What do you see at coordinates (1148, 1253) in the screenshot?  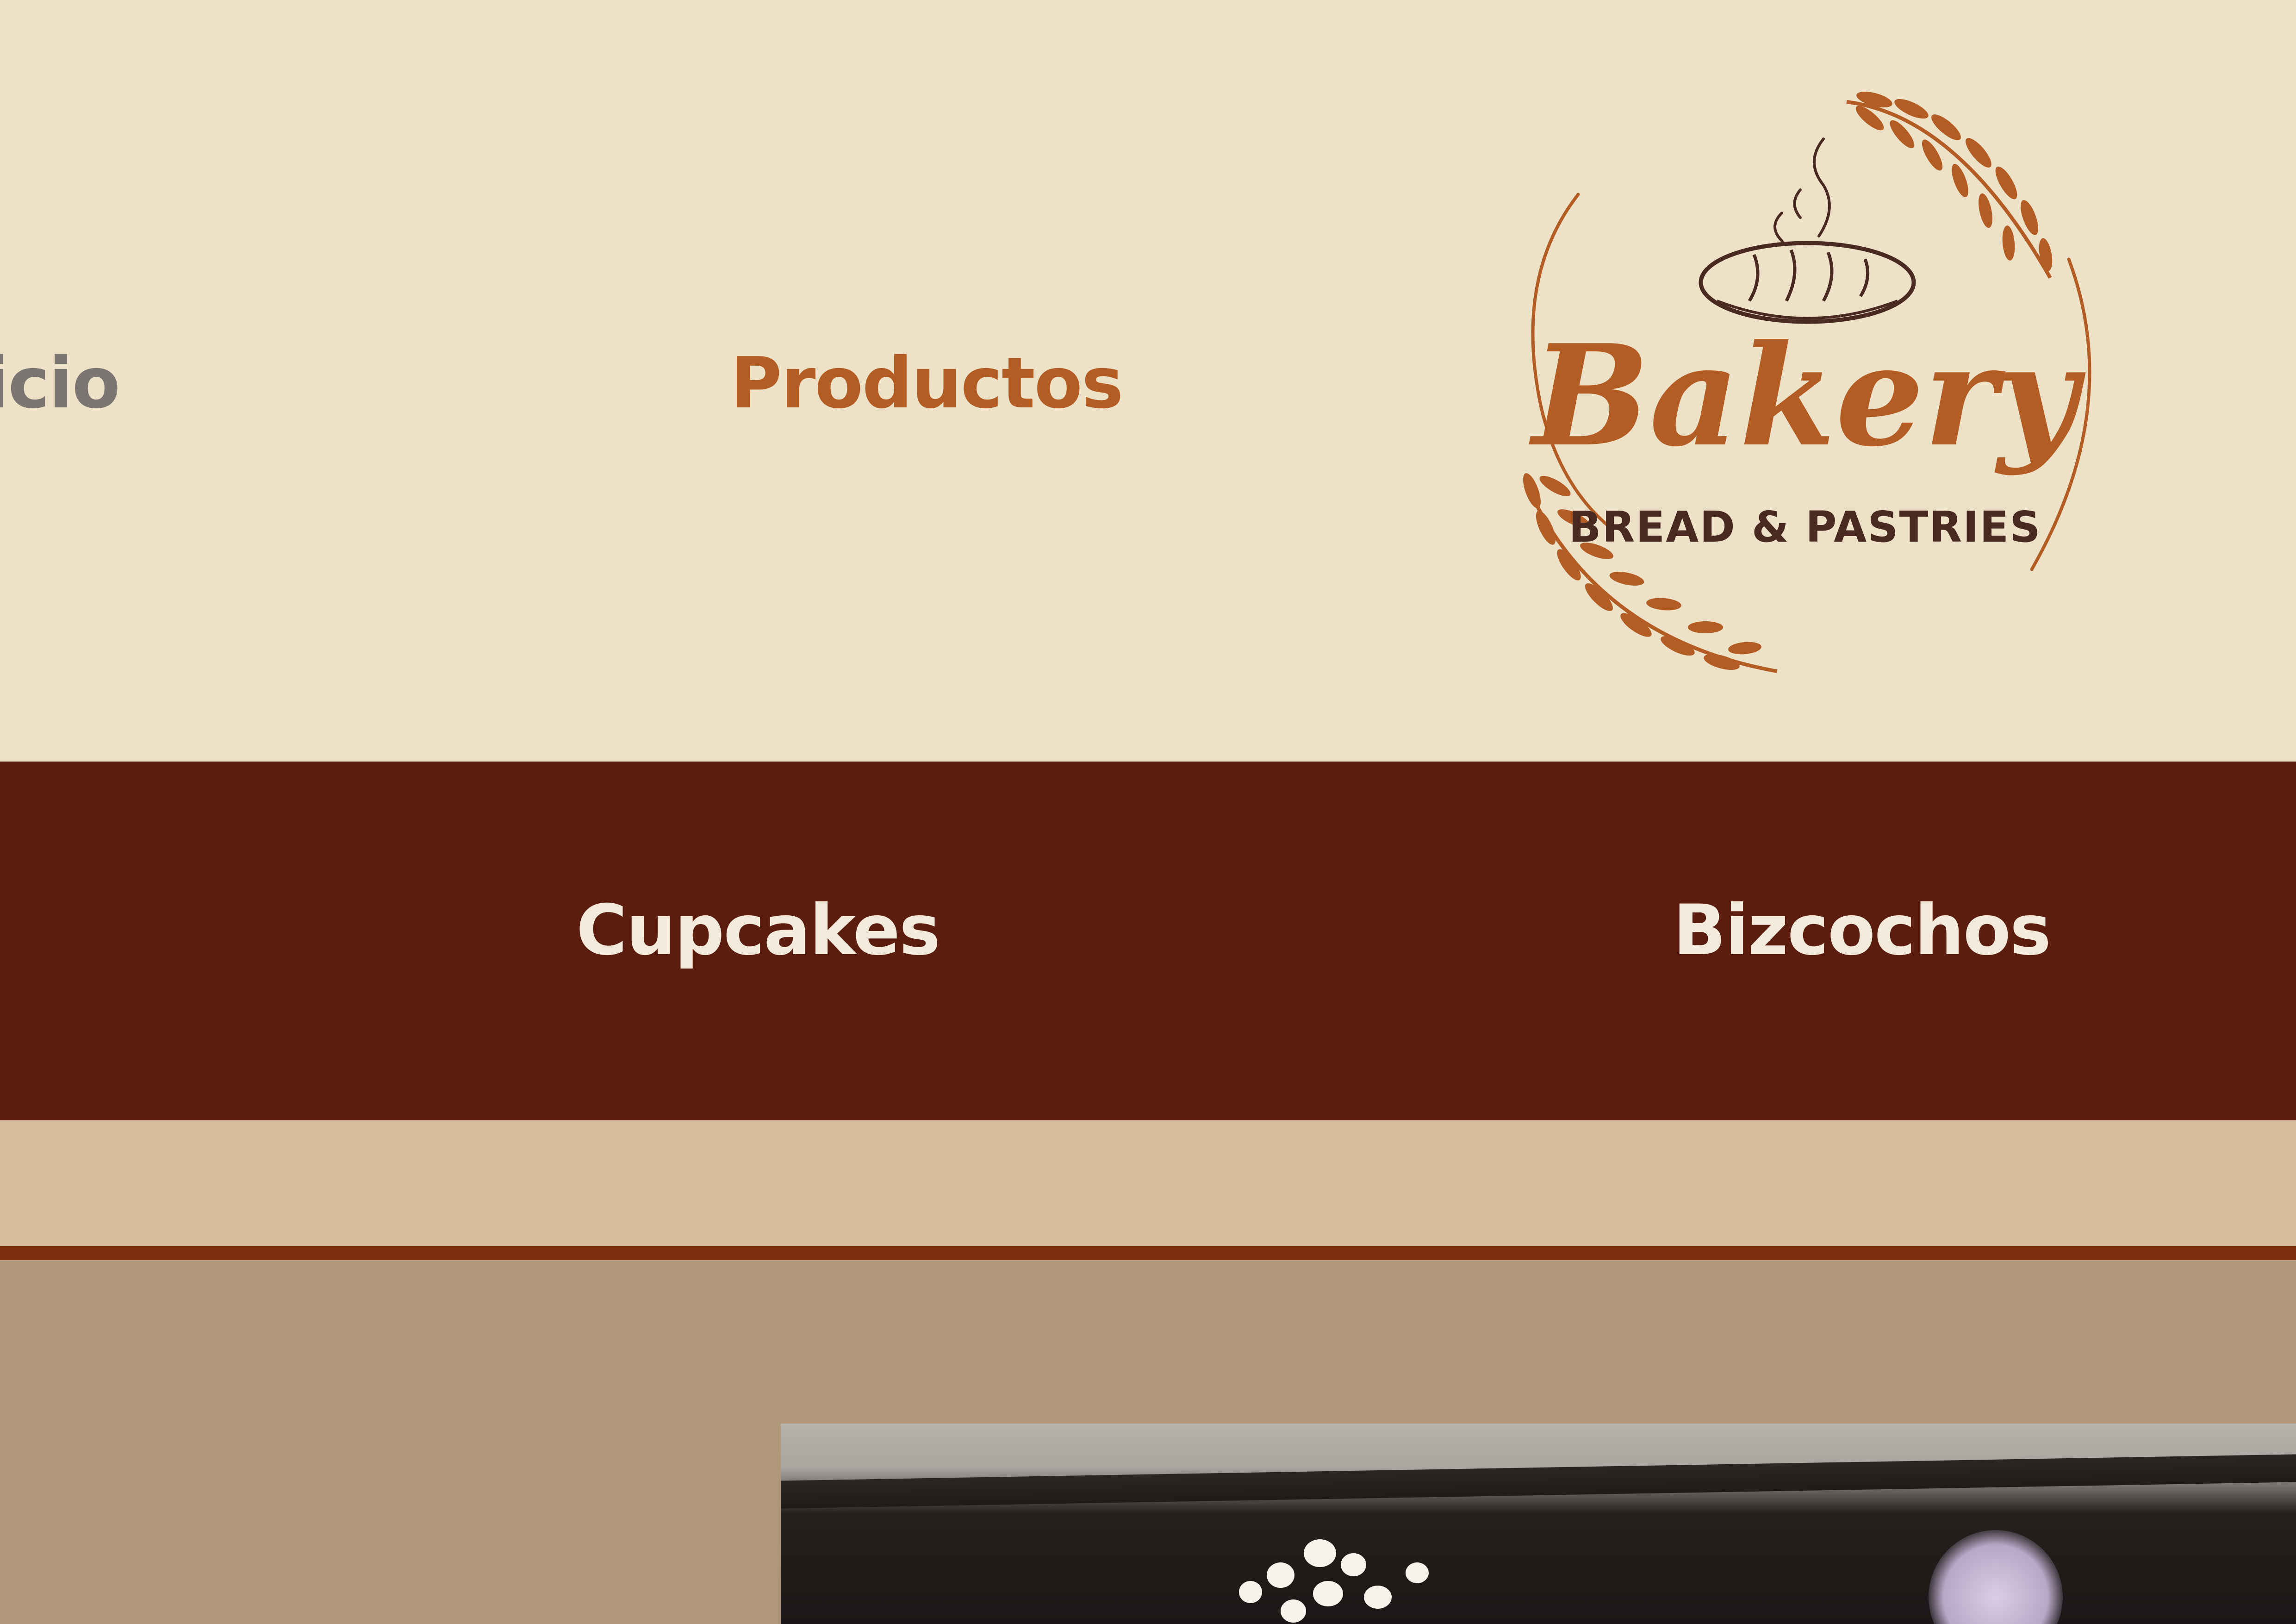 I see `divider-line` at bounding box center [1148, 1253].